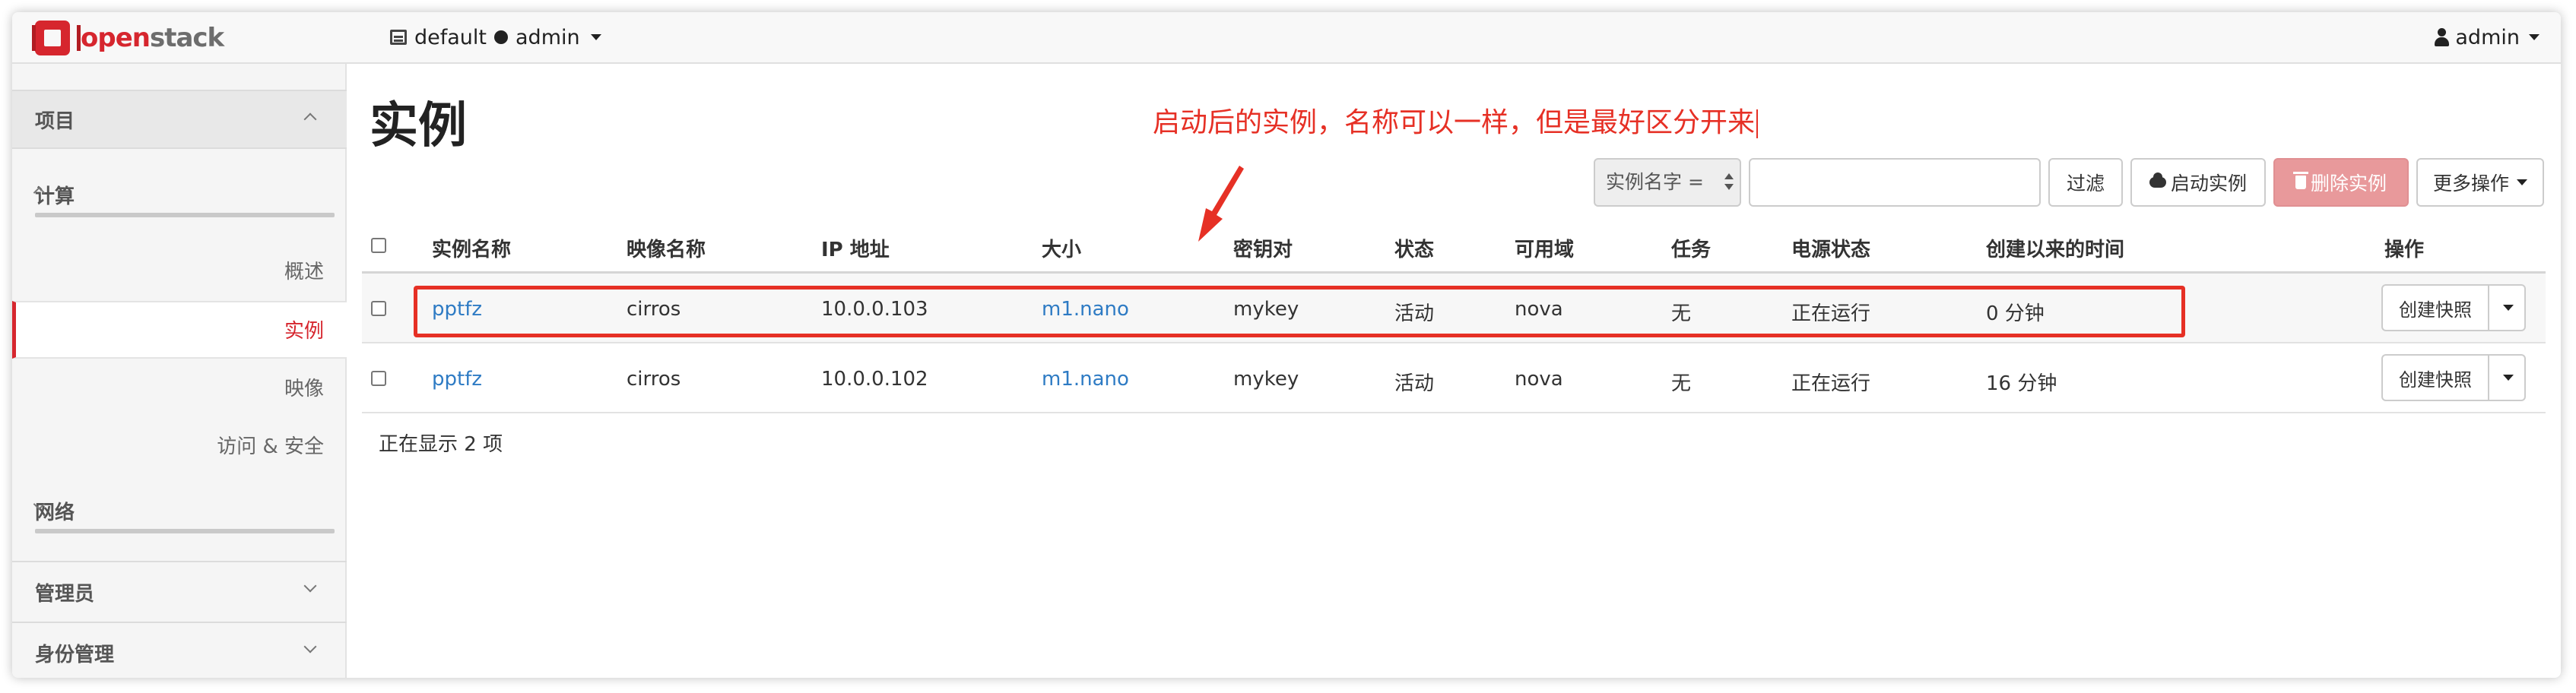 Image resolution: width=2576 pixels, height=693 pixels. What do you see at coordinates (179, 119) in the screenshot?
I see `sidebar-section-project: 项目` at bounding box center [179, 119].